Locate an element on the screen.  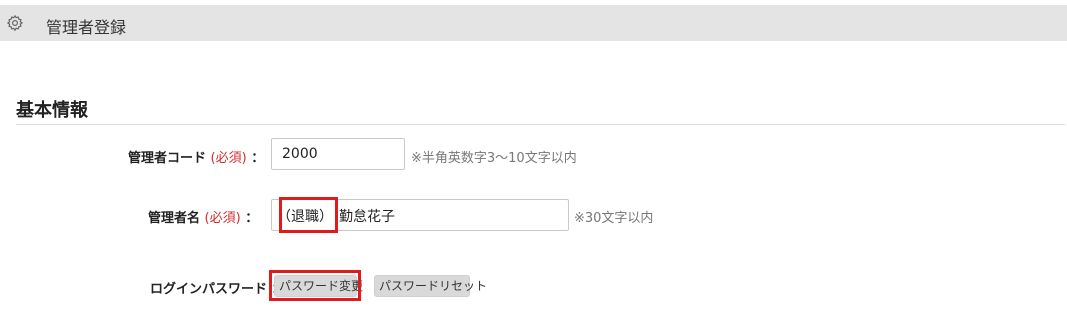
admin-code-label: 管理者コード (必須) ： is located at coordinates (196, 156).